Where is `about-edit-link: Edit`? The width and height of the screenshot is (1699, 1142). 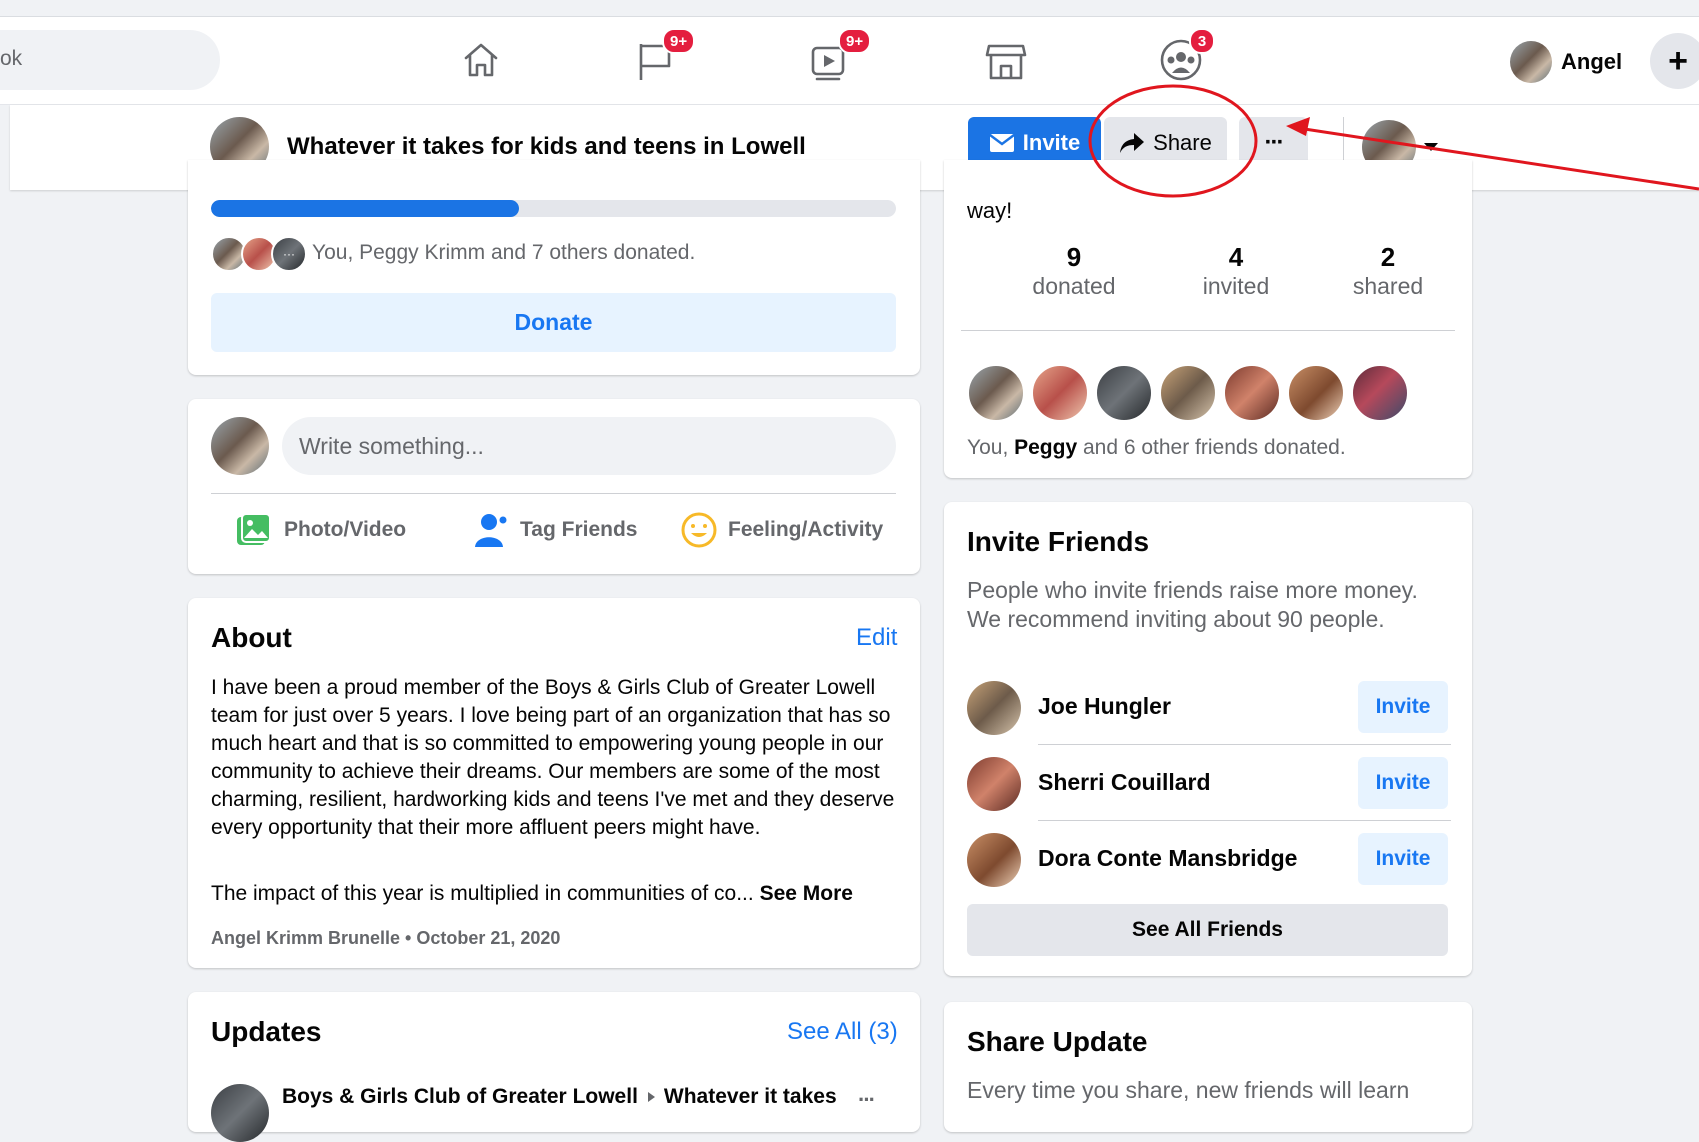
about-edit-link: Edit is located at coordinates (876, 638).